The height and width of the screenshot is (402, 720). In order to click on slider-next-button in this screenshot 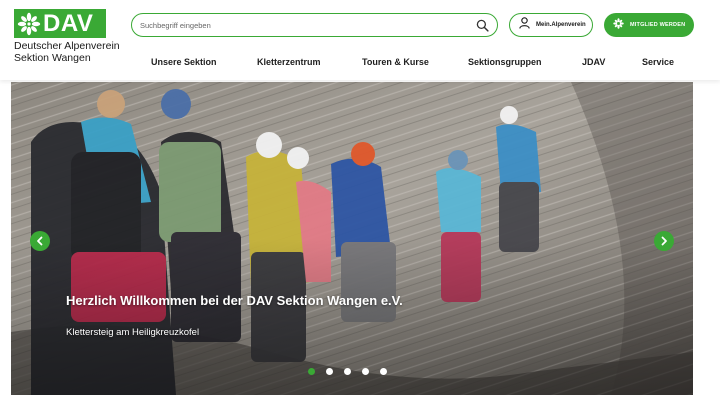, I will do `click(664, 241)`.